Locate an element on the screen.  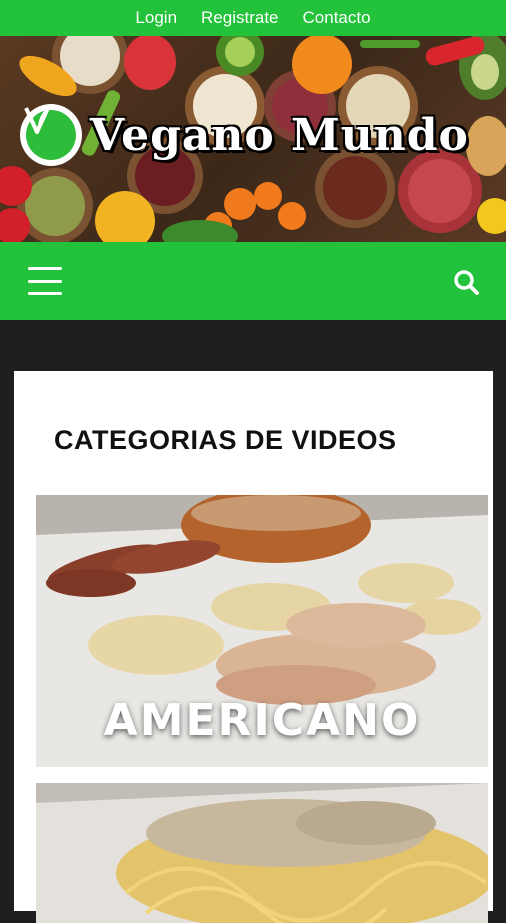
top-links-bar: Login Registrate Contacto is located at coordinates (253, 18).